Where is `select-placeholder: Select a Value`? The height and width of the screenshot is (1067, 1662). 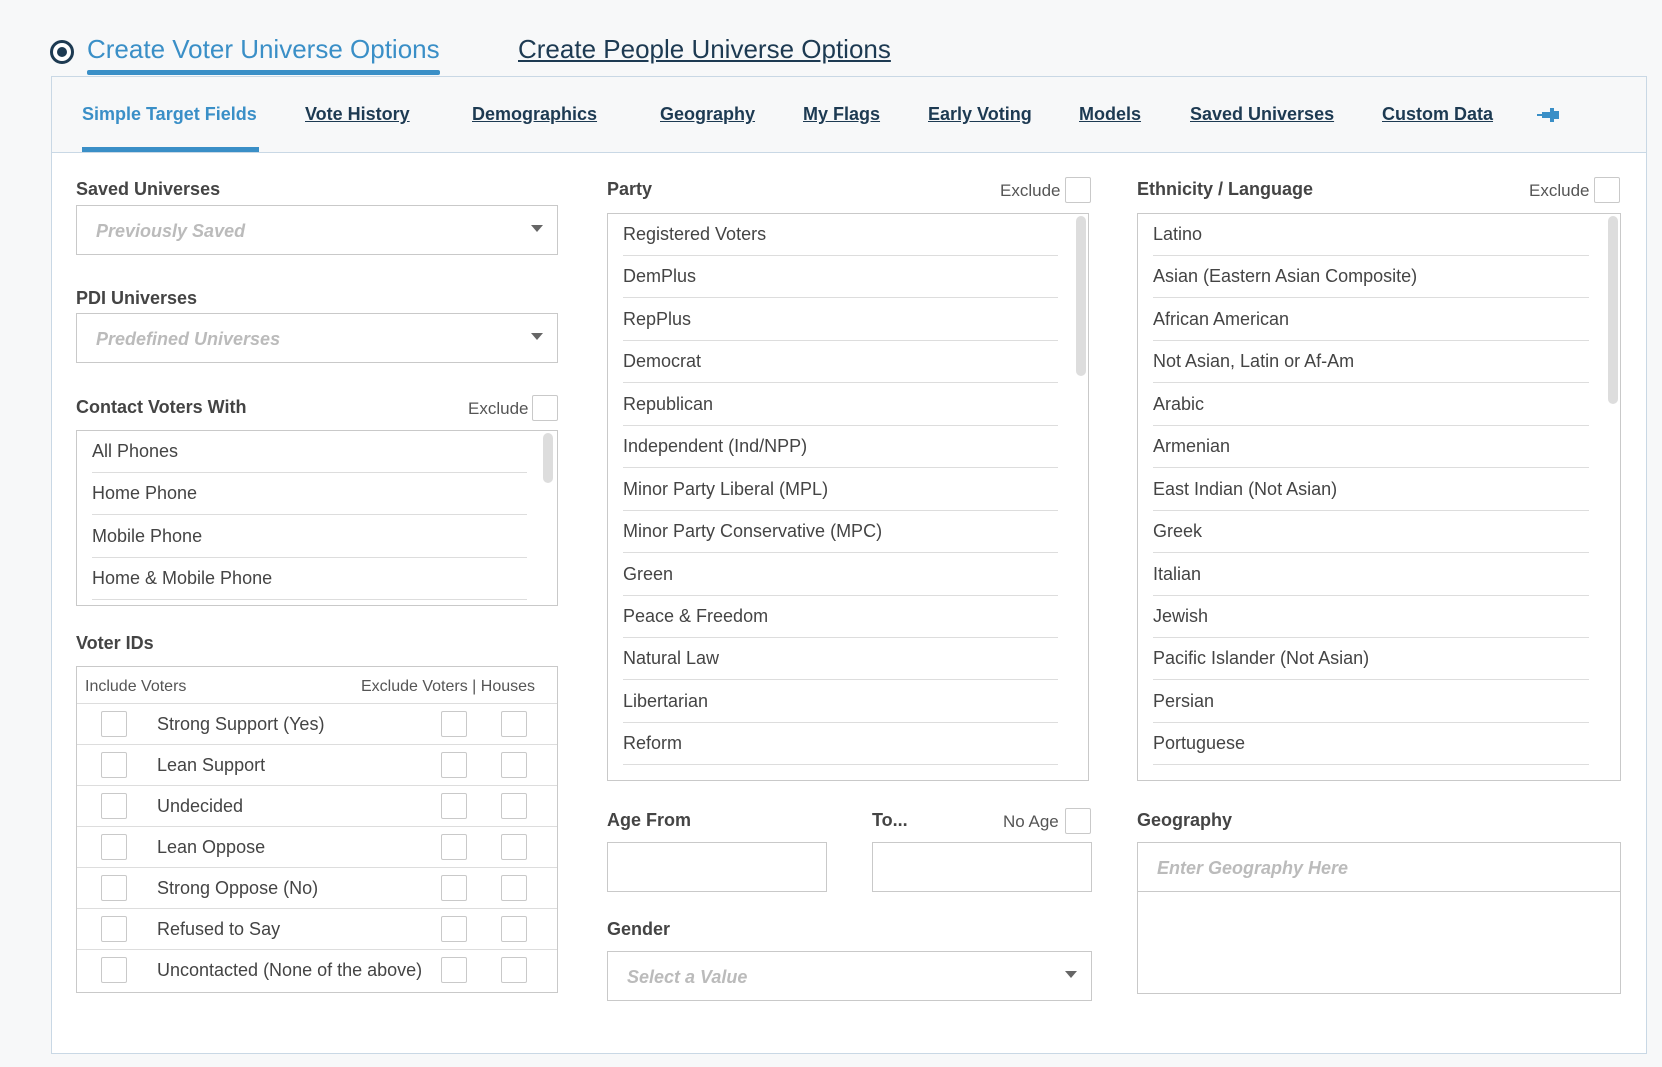
select-placeholder: Select a Value is located at coordinates (687, 977).